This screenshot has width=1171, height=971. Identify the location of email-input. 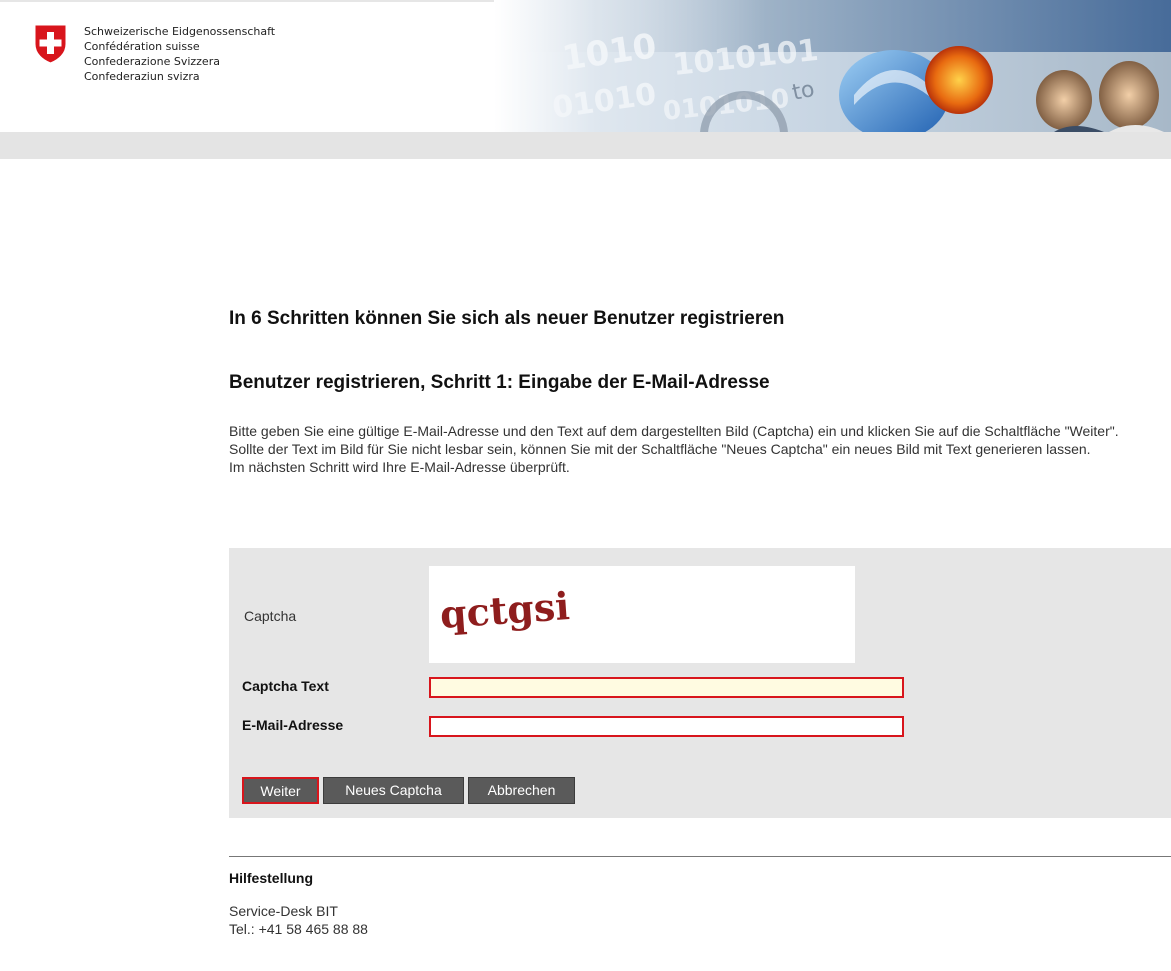
(666, 726).